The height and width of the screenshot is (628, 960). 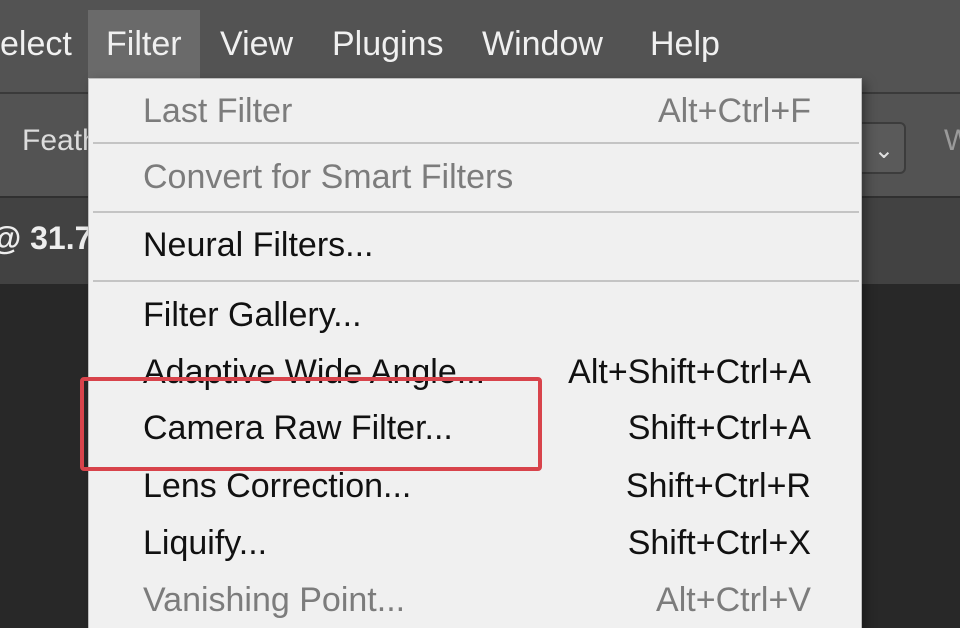 What do you see at coordinates (475, 111) in the screenshot?
I see `menu-item-last-filter: Last Filter Alt+Ctrl+F` at bounding box center [475, 111].